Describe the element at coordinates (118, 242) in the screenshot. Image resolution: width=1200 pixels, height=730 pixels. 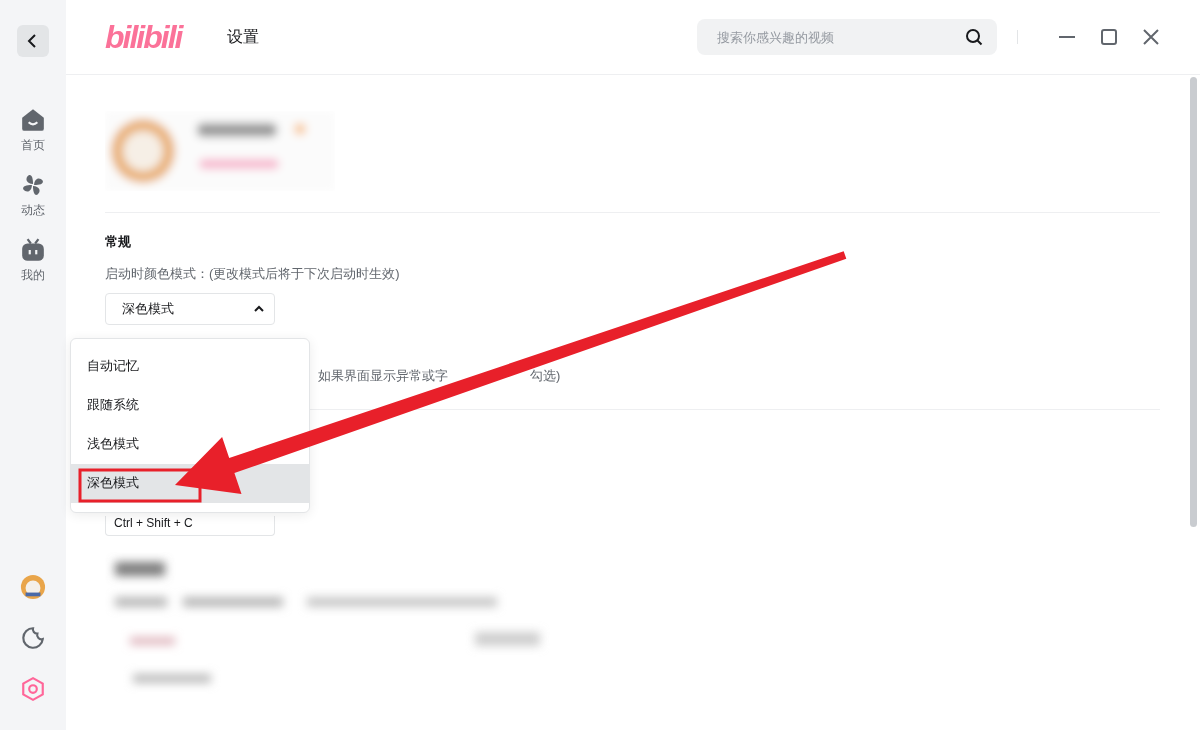
I see `section-heading: 常规` at that location.